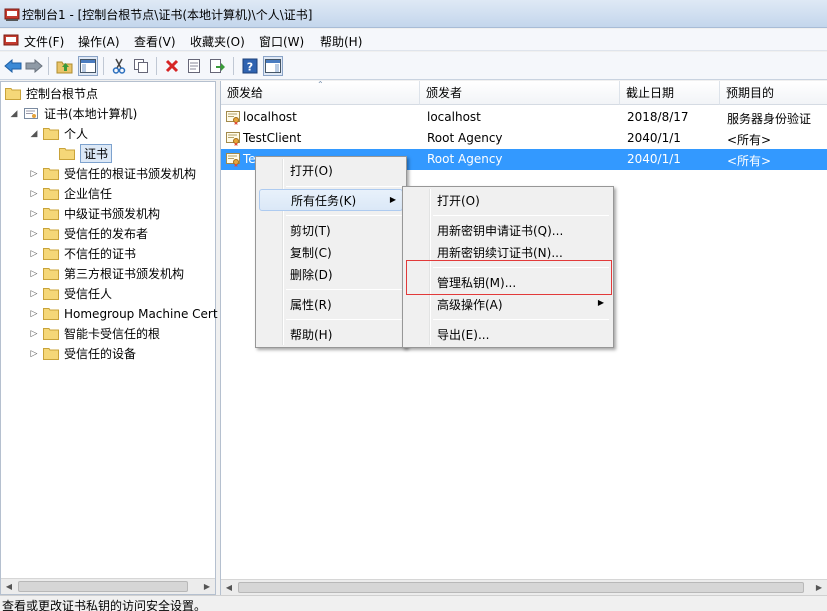  Describe the element at coordinates (44, 41) in the screenshot. I see `menu-file: 文件(F)` at that location.